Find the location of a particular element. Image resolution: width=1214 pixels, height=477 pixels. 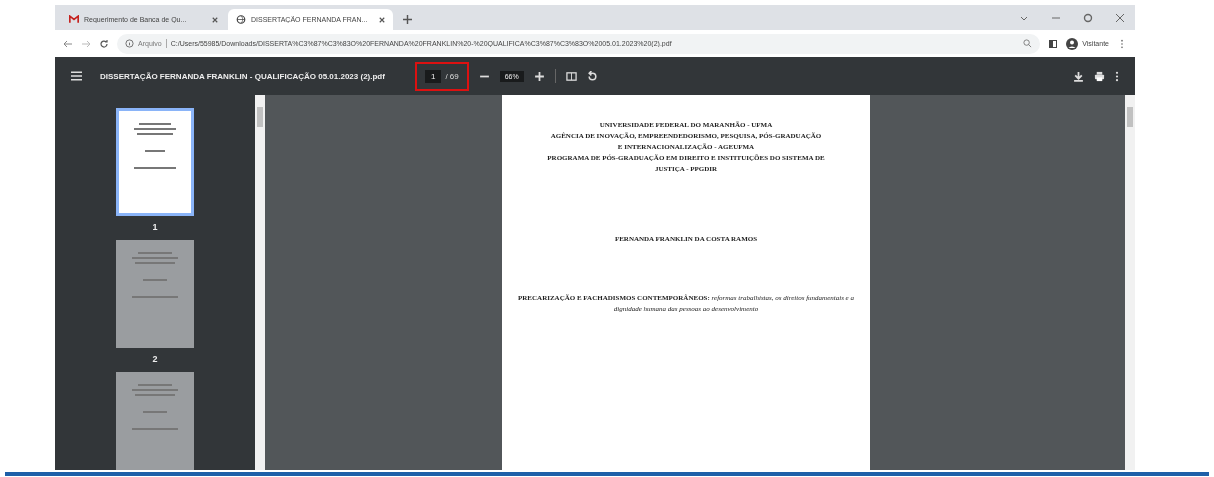

more-icon is located at coordinates (1117, 76).